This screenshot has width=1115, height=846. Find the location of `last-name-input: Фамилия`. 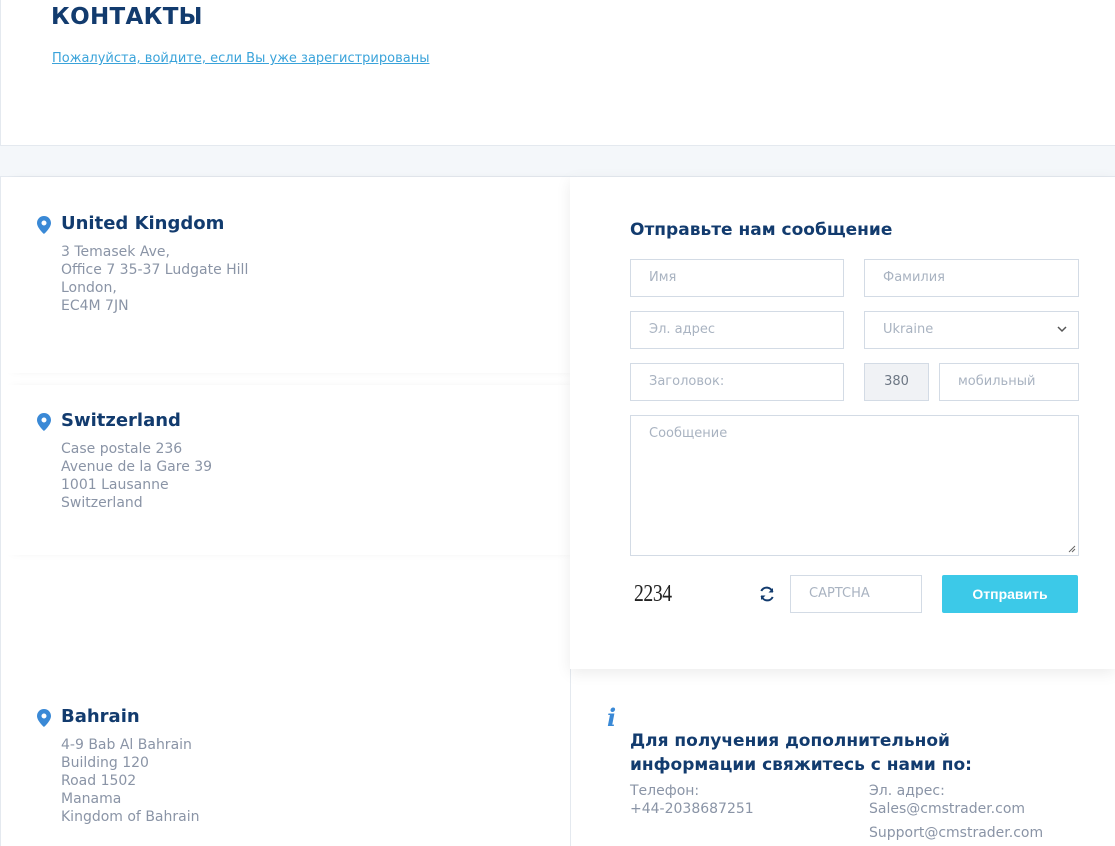

last-name-input: Фамилия is located at coordinates (971, 278).